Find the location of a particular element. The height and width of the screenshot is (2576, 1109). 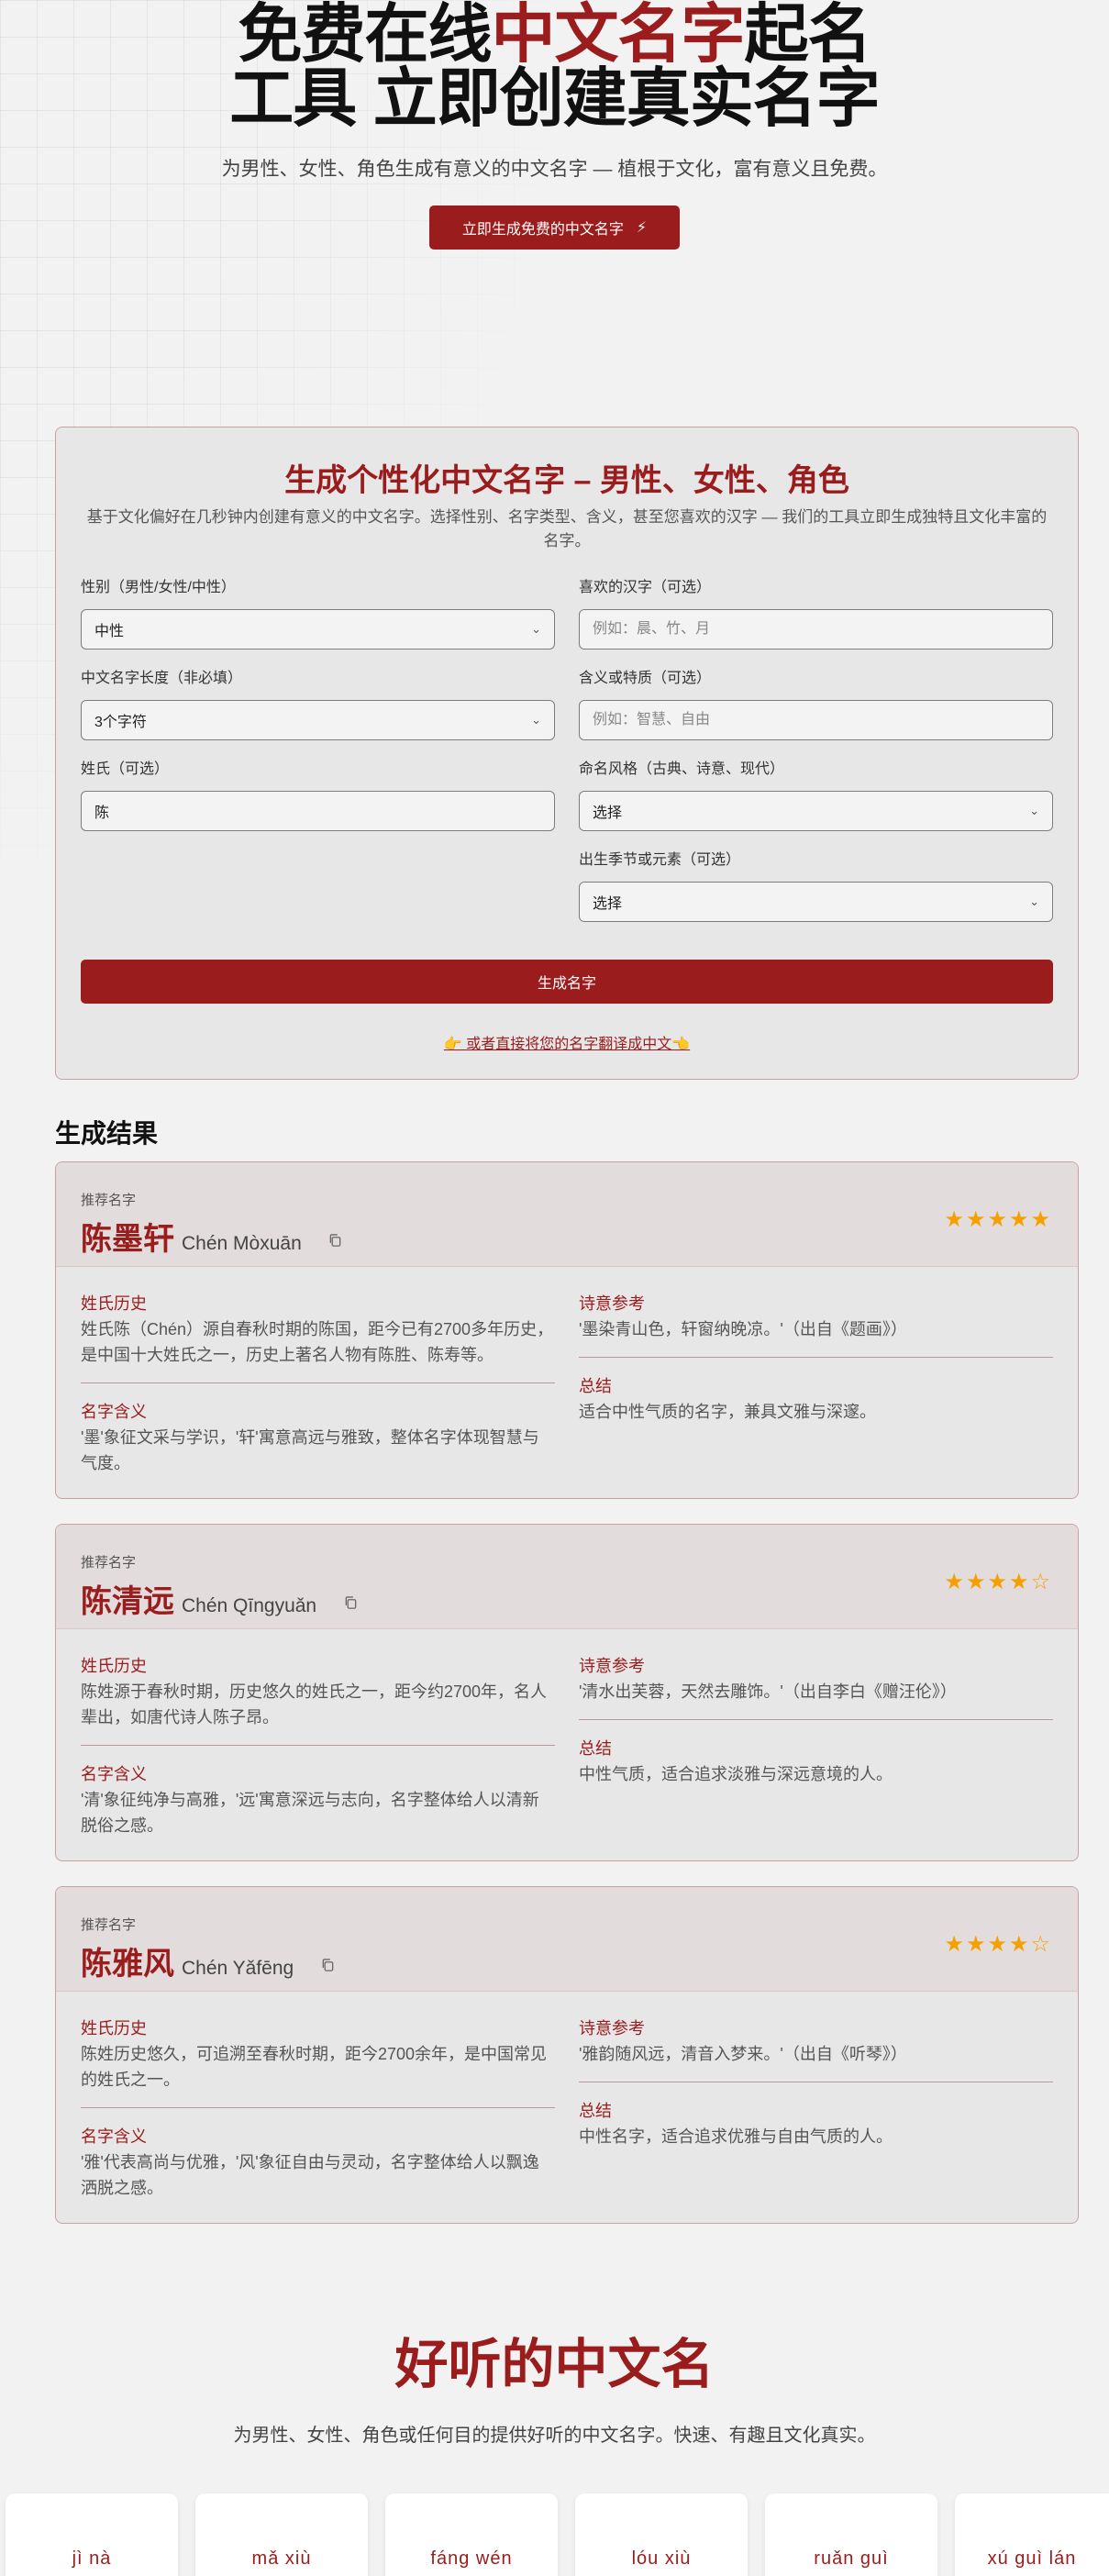

season-select: 选择 ⌄ is located at coordinates (816, 902).